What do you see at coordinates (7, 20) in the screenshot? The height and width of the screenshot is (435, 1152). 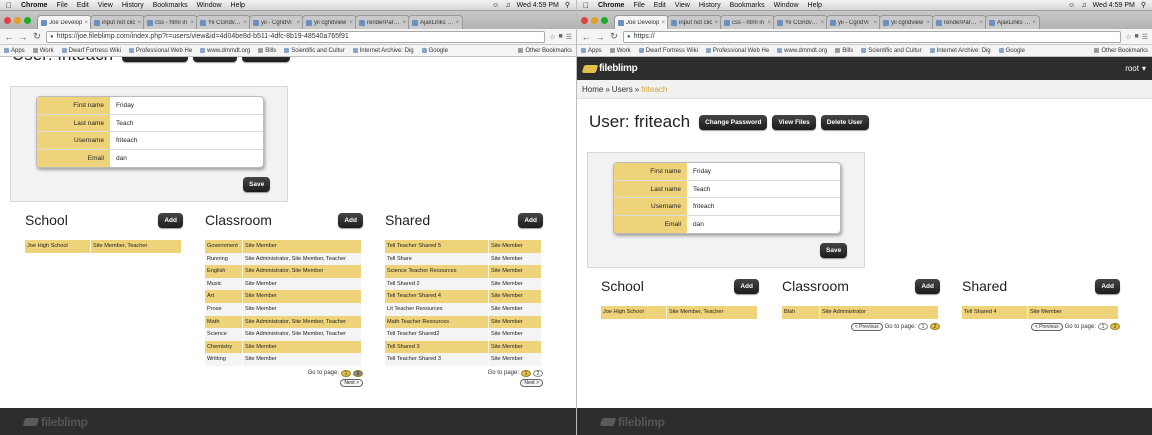 I see `close-window-icon` at bounding box center [7, 20].